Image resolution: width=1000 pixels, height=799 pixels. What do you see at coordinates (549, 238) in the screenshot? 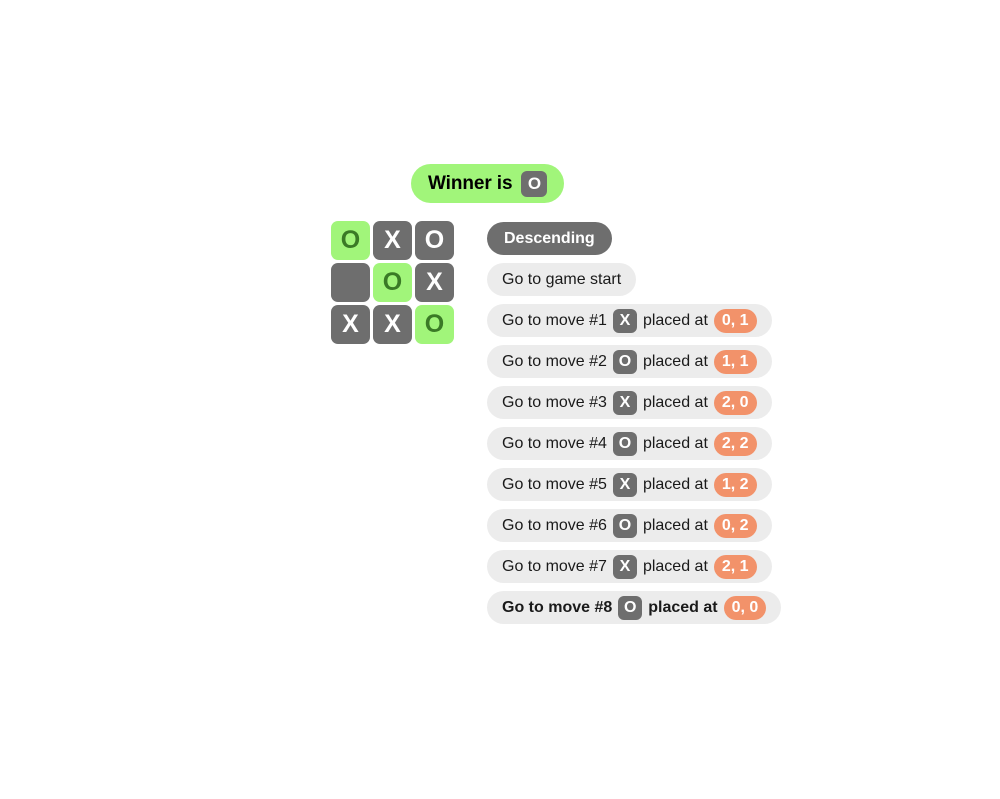
I see `sort-order-toggle-button: Descending` at bounding box center [549, 238].